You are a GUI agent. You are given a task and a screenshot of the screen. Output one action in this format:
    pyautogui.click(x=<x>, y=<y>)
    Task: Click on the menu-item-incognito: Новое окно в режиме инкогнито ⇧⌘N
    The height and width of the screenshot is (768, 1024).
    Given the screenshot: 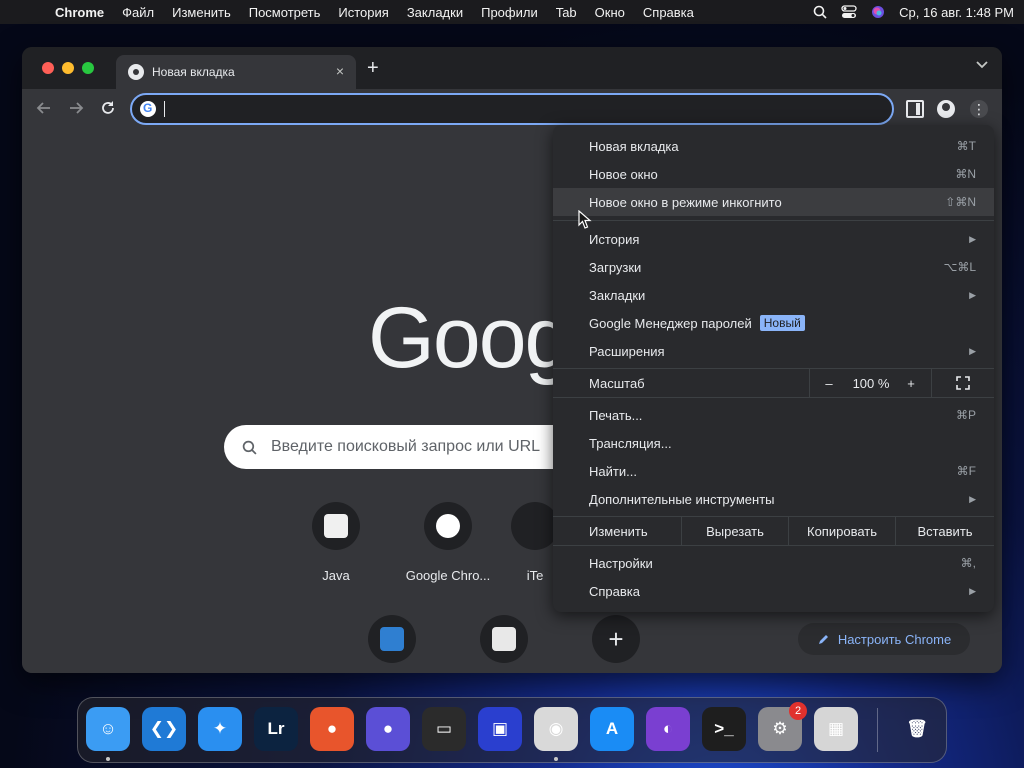 What is the action you would take?
    pyautogui.click(x=773, y=202)
    